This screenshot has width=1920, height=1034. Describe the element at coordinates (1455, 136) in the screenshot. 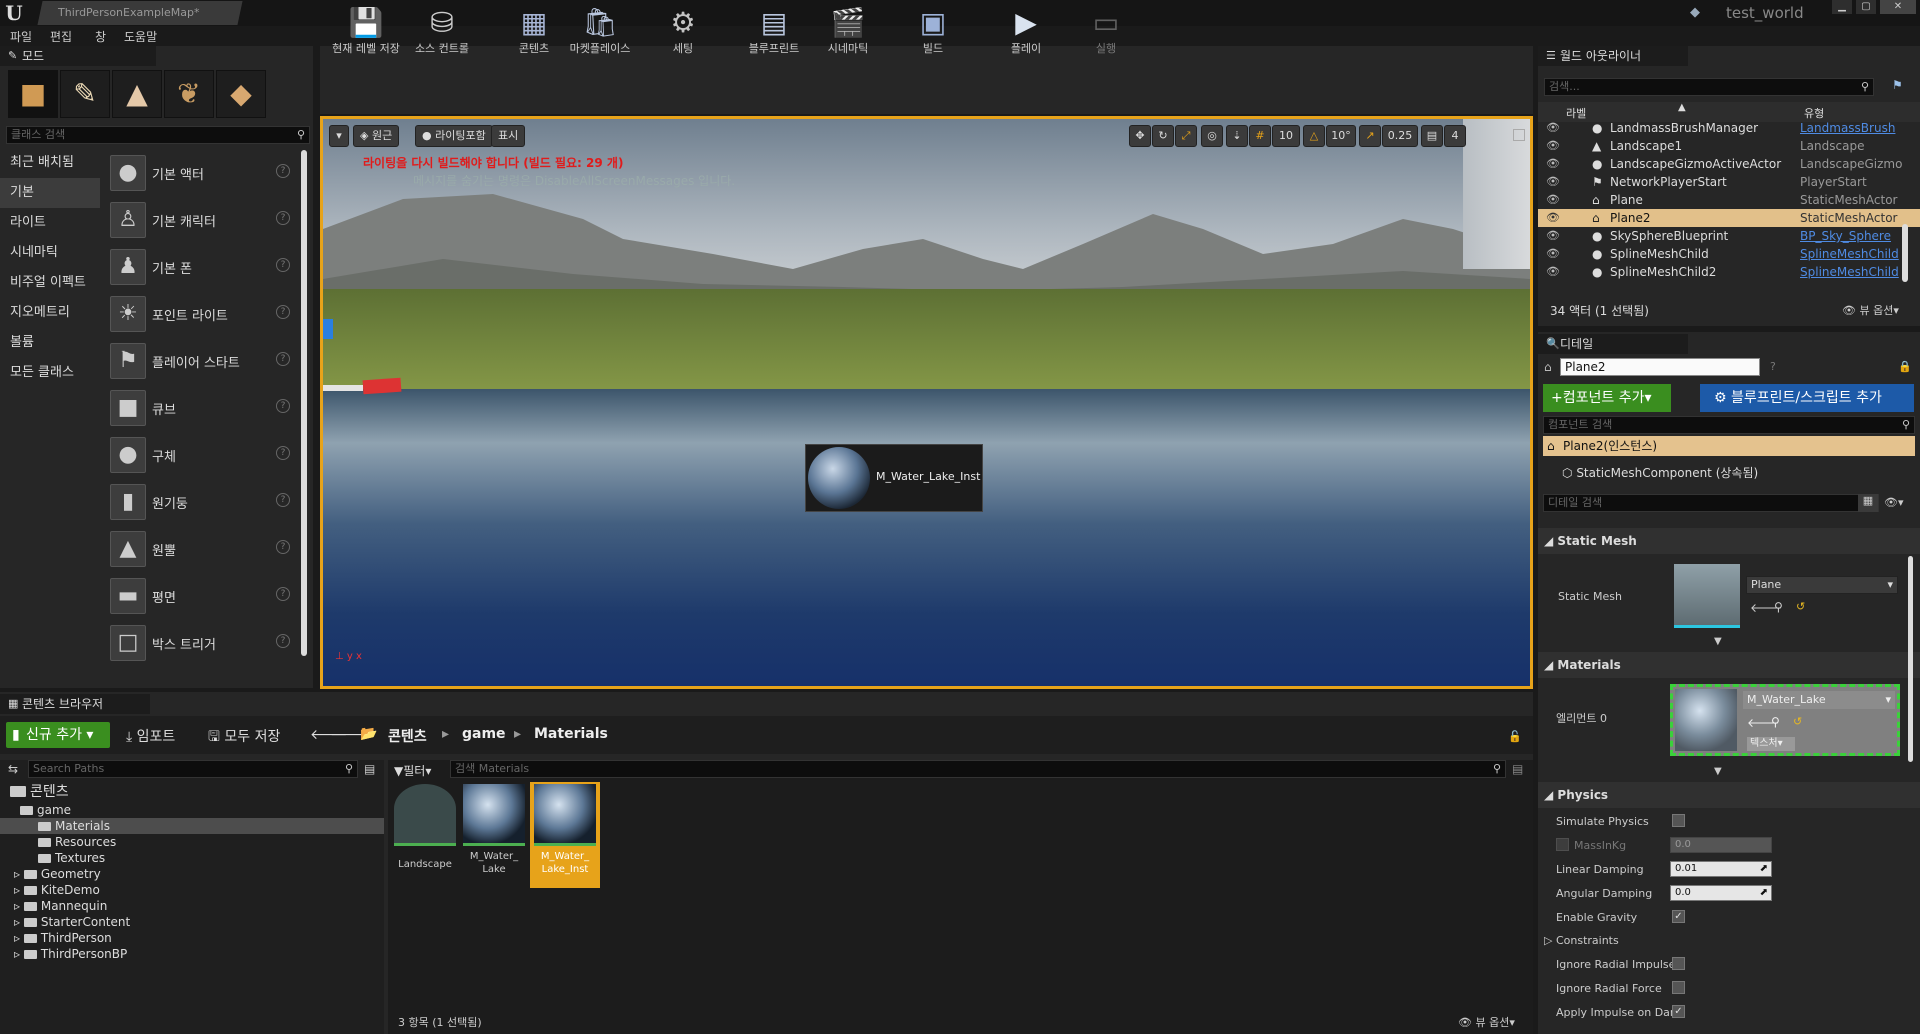

I see `camera-speed-value: 4` at that location.